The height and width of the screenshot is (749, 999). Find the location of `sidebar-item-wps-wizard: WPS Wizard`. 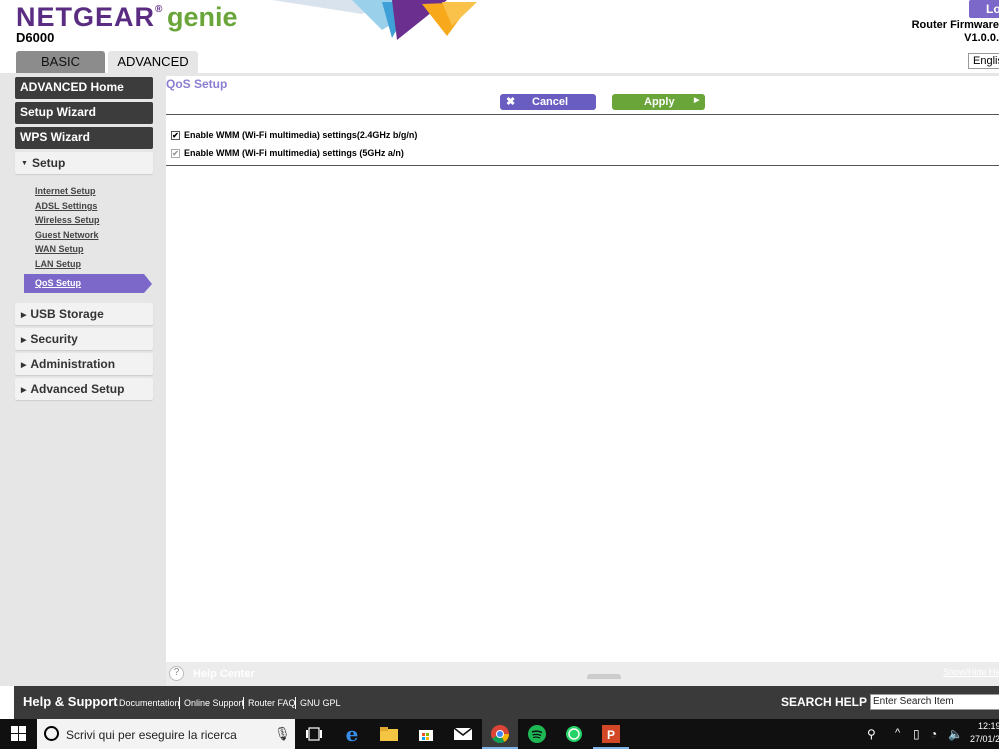

sidebar-item-wps-wizard: WPS Wizard is located at coordinates (84, 138).